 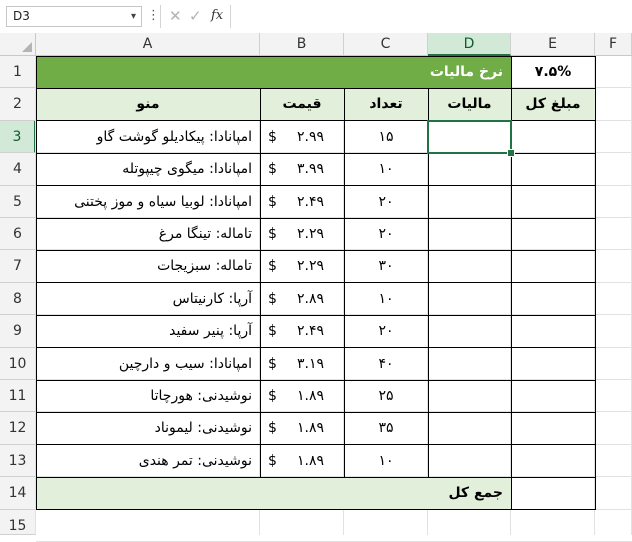 What do you see at coordinates (148, 299) in the screenshot?
I see `menu-item-cell: آرپا: کارنیتاس` at bounding box center [148, 299].